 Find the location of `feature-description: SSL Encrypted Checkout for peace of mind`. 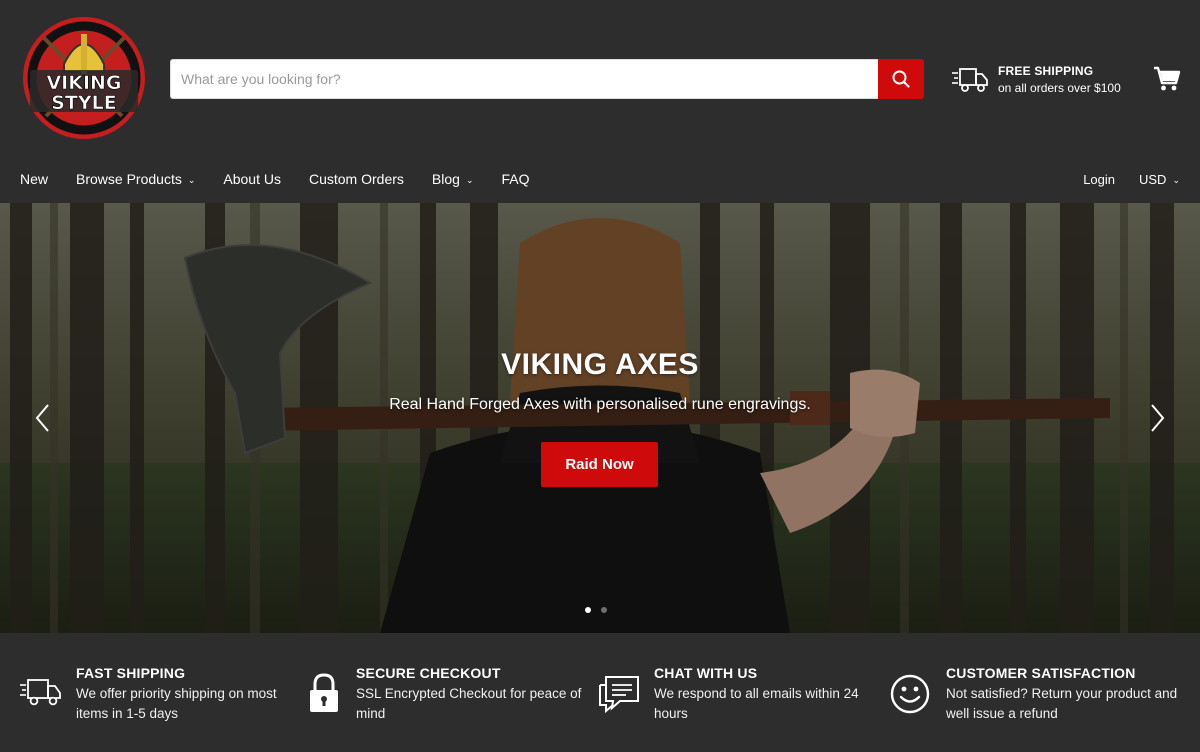

feature-description: SSL Encrypted Checkout for peace of mind is located at coordinates (469, 703).